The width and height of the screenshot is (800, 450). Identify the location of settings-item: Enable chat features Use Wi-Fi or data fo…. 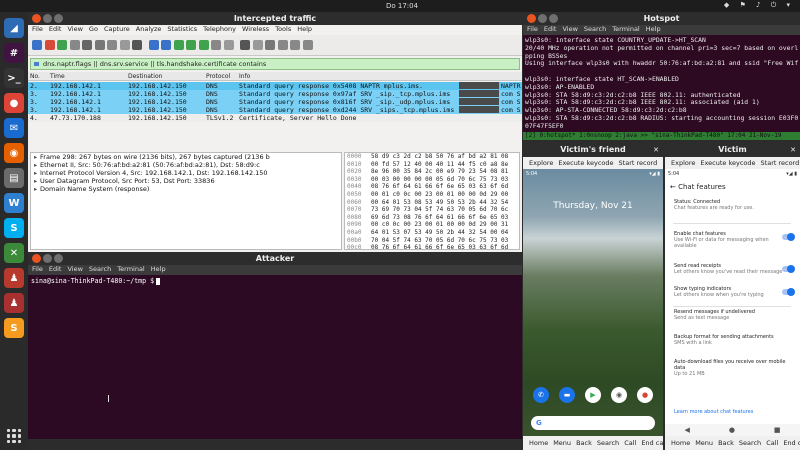
(730, 240).